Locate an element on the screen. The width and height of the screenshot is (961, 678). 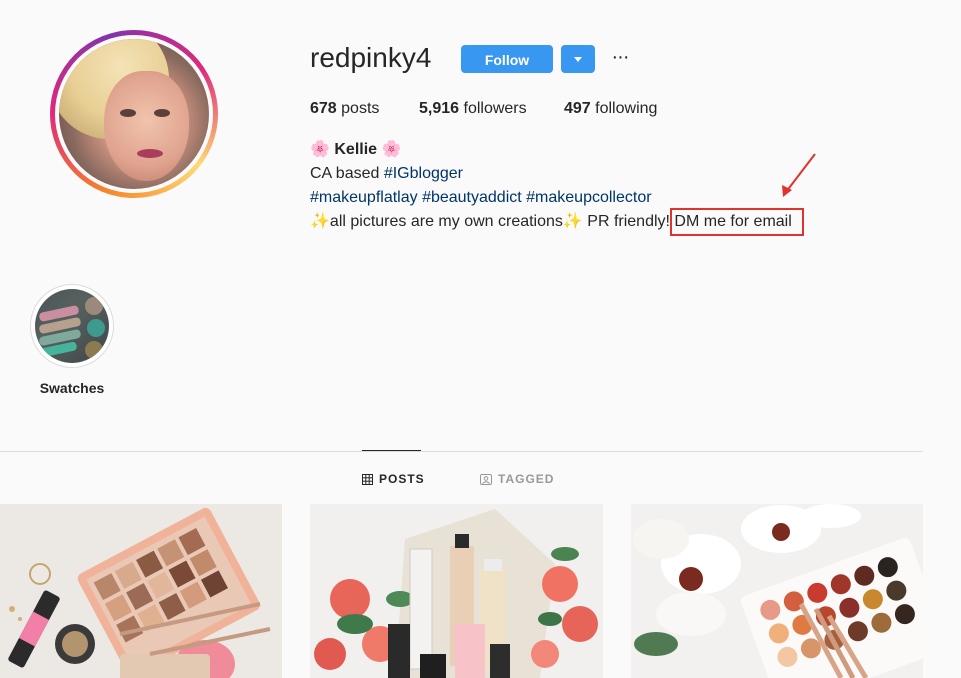
posts-count-label: posts is located at coordinates (360, 108).